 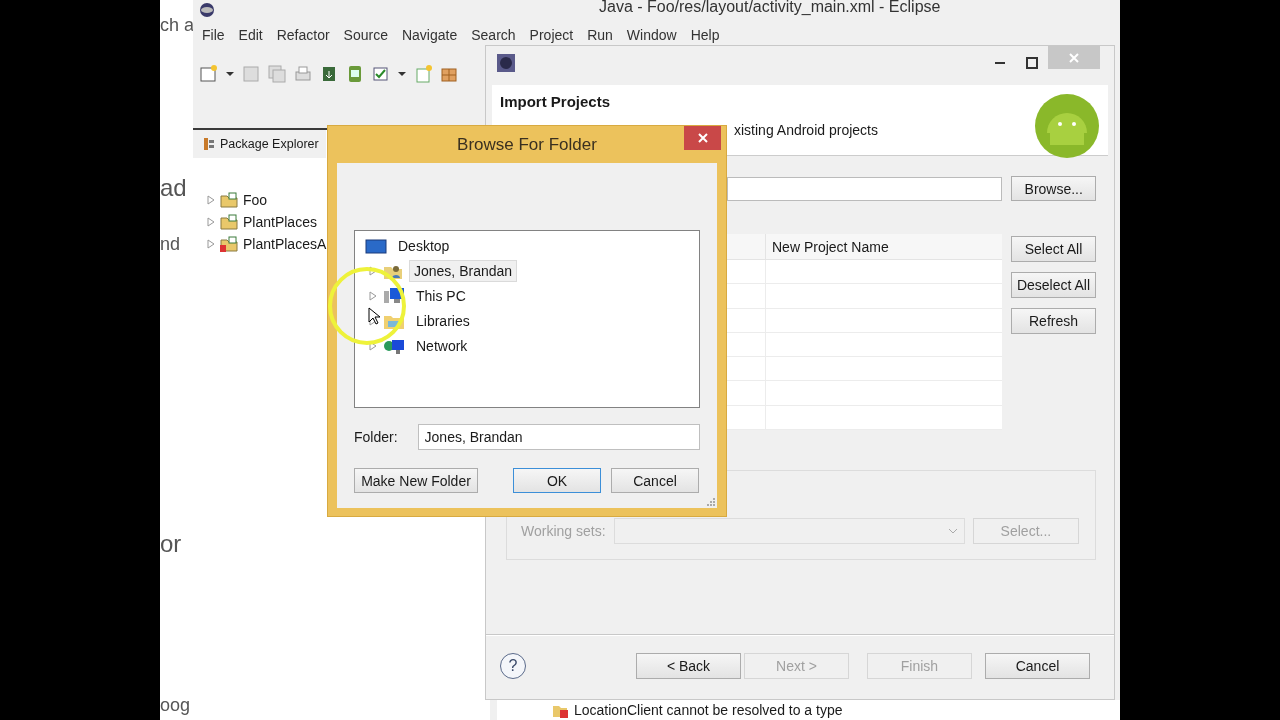 I want to click on tree-item: Jones, Brandan, so click(x=463, y=270).